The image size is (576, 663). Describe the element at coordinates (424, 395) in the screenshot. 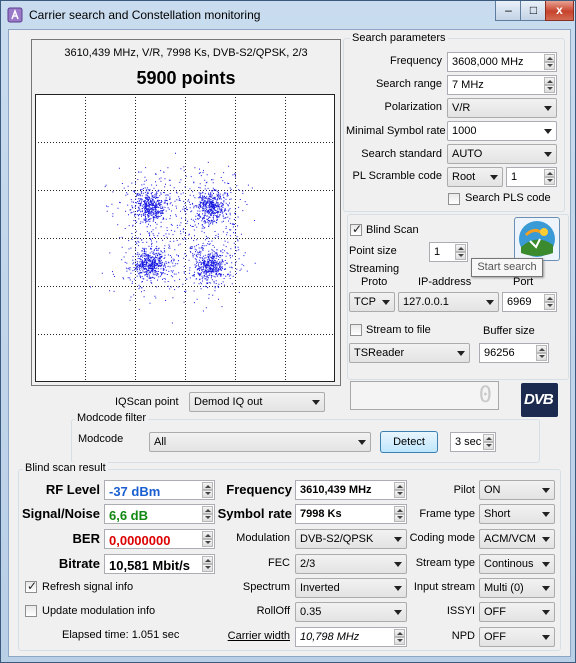

I see `packet-counter: 0` at that location.